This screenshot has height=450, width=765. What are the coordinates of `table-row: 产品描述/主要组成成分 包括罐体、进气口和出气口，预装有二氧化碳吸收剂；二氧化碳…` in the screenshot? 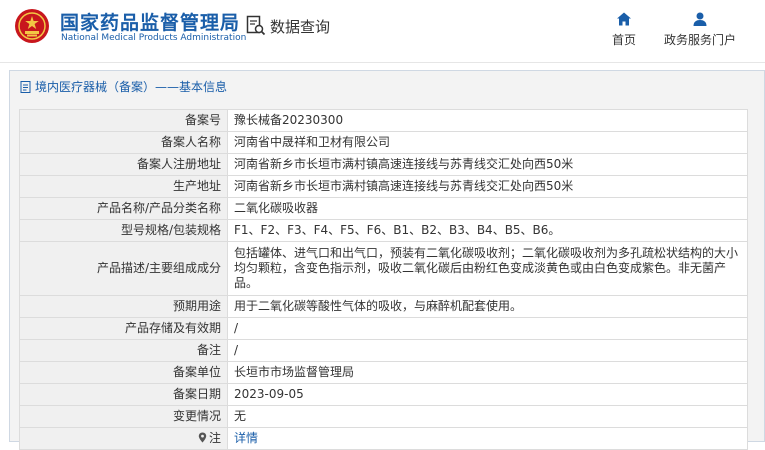 It's located at (383, 268).